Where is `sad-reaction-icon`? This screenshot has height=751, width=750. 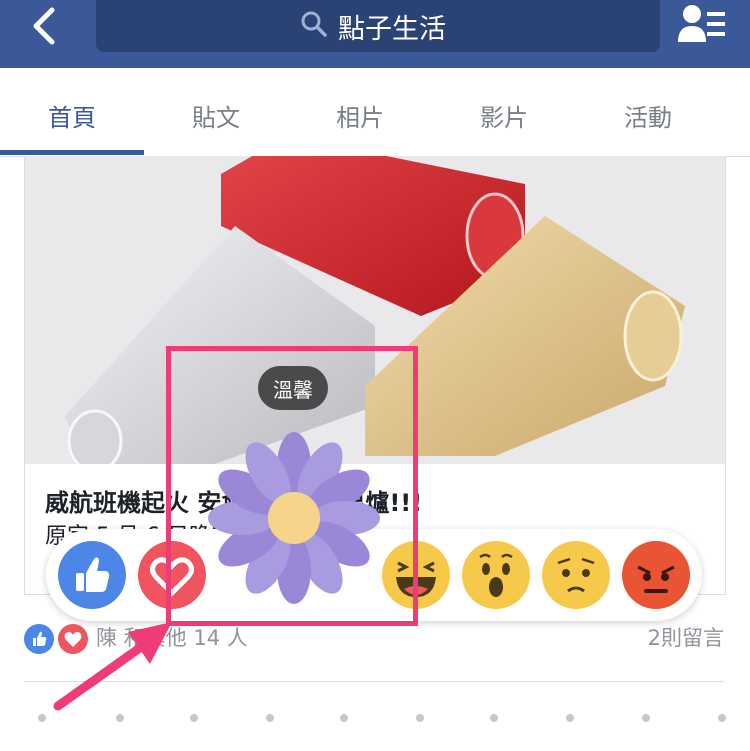
sad-reaction-icon is located at coordinates (576, 575).